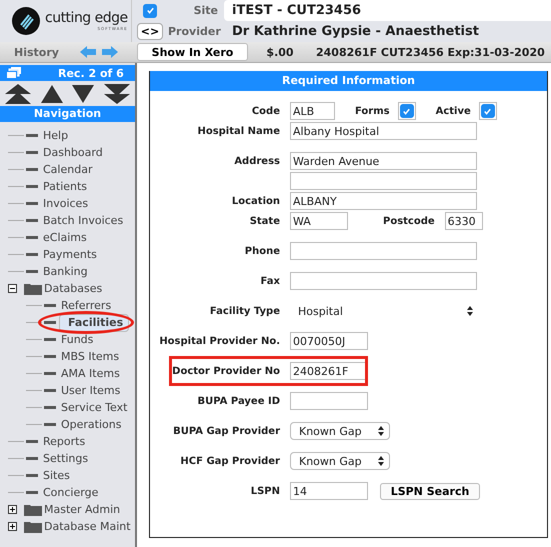 The height and width of the screenshot is (547, 551). What do you see at coordinates (372, 111) in the screenshot?
I see `checkbox-label: Forms` at bounding box center [372, 111].